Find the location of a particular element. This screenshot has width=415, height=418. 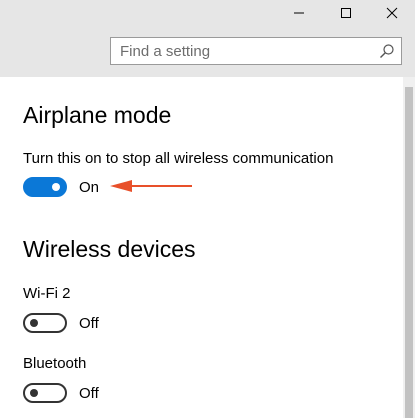

maximize-button is located at coordinates (346, 13).